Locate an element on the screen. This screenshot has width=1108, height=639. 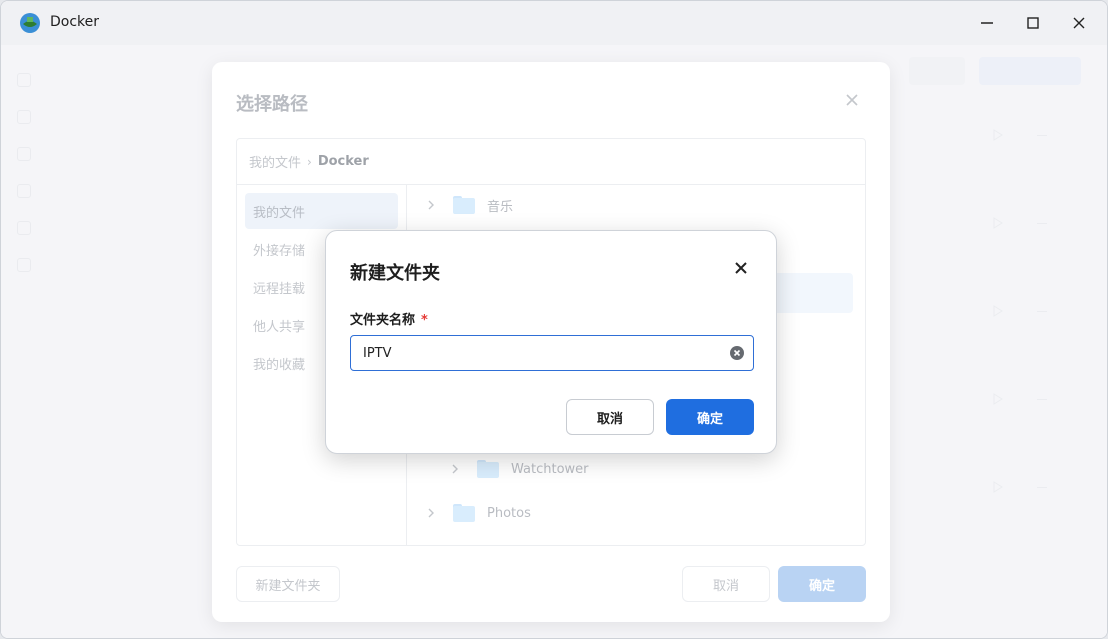
breadcrumb-item: 我的文件 is located at coordinates (275, 161).